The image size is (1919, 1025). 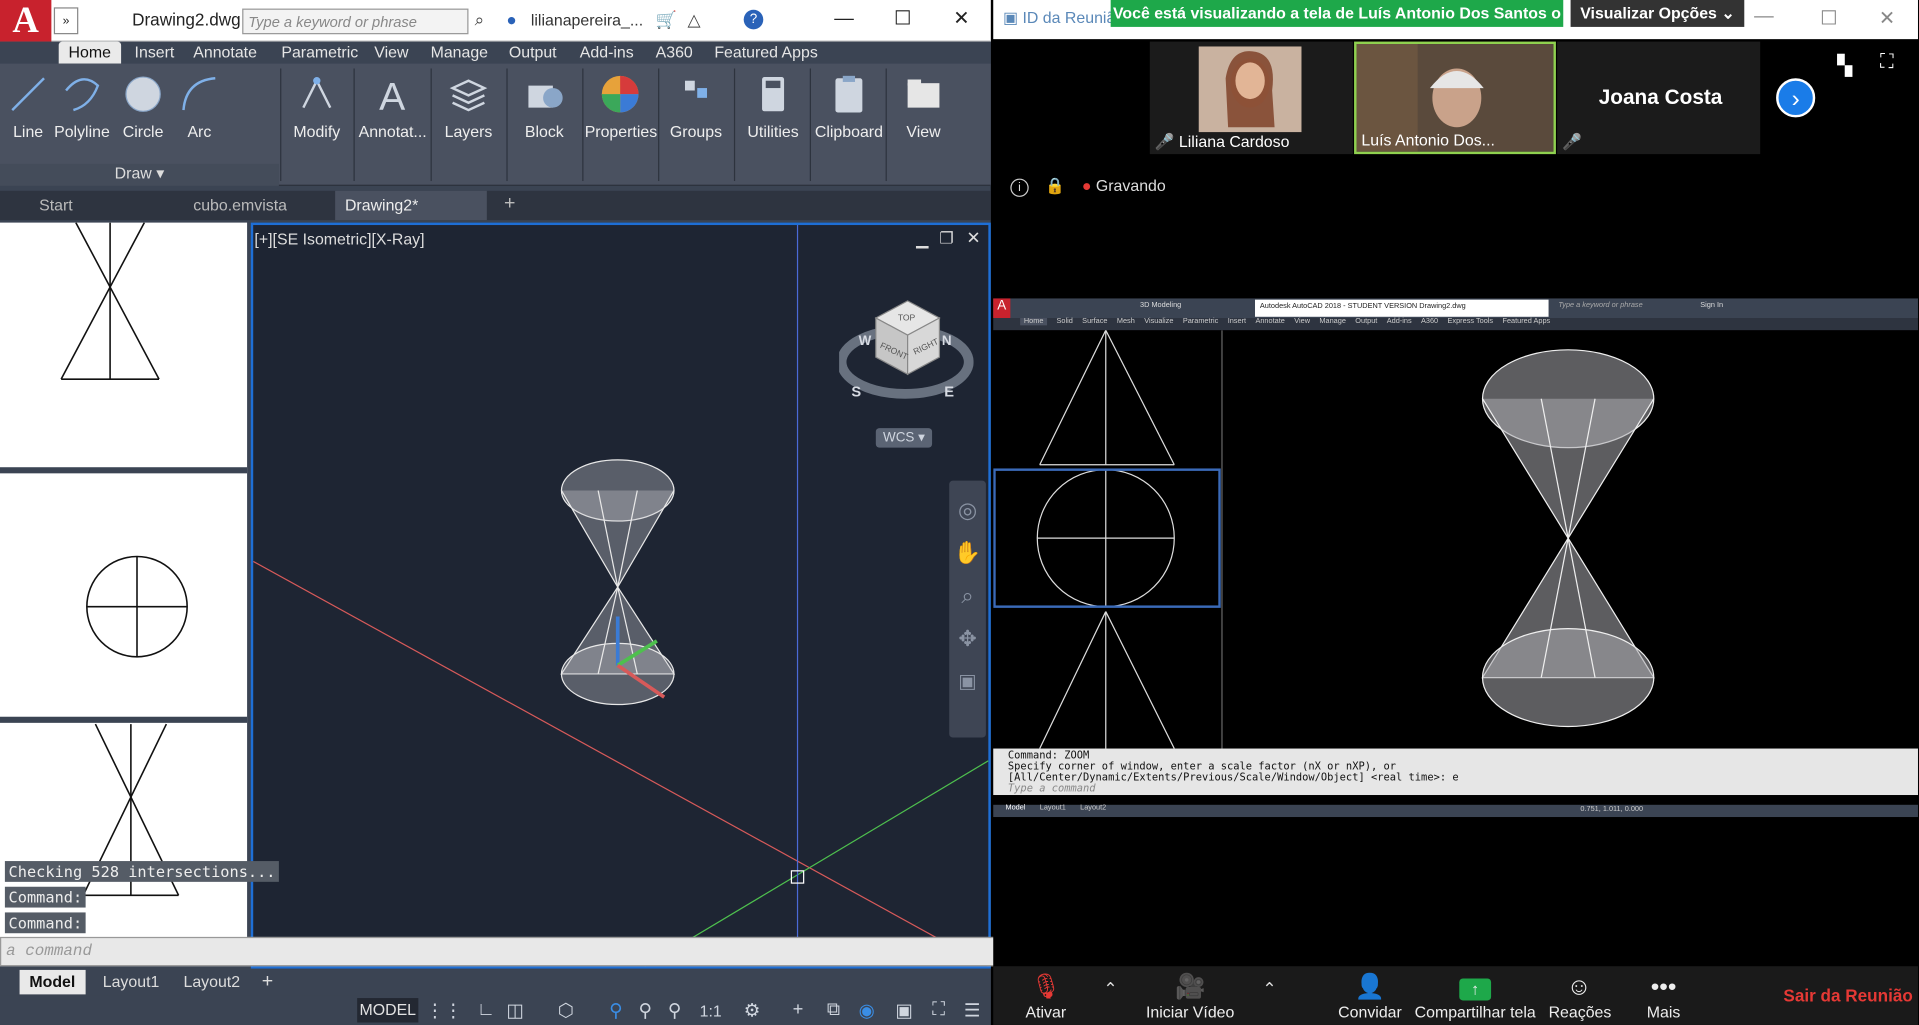 What do you see at coordinates (239, 205) in the screenshot?
I see `file-tab-cubo: cubo.emvista` at bounding box center [239, 205].